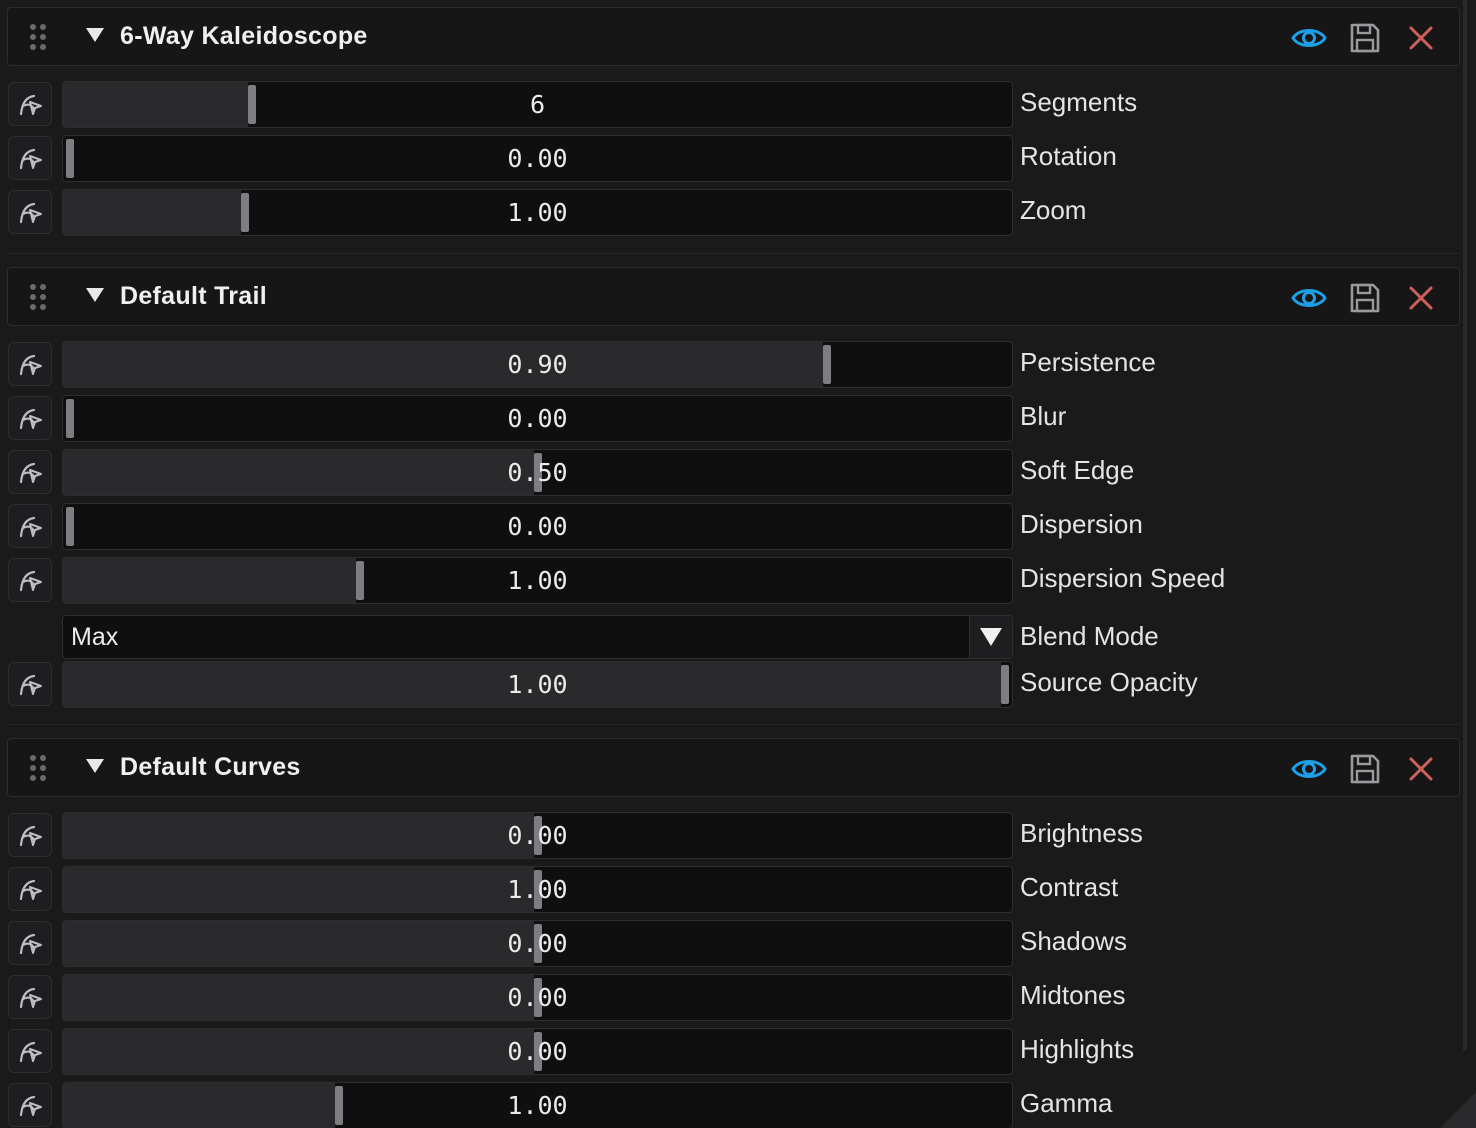 Image resolution: width=1476 pixels, height=1128 pixels. I want to click on param-row-persistence: 0.90 Persistence, so click(738, 365).